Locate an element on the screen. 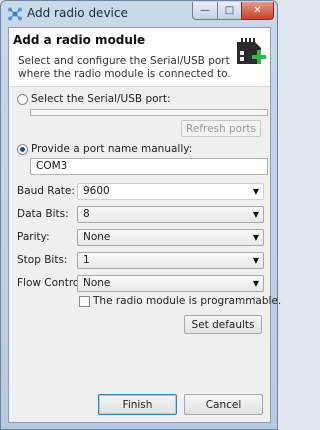 This screenshot has height=430, width=320. maximize-button: □ is located at coordinates (229, 11).